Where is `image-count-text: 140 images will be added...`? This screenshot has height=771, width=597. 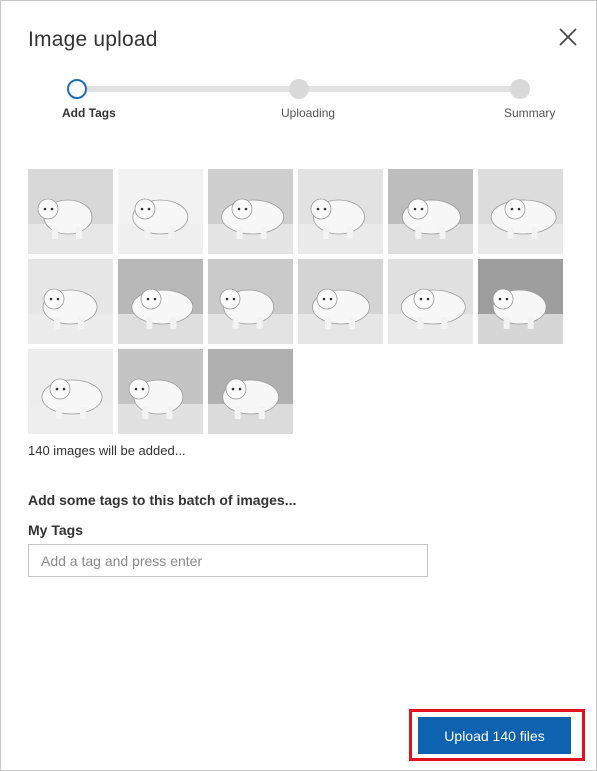 image-count-text: 140 images will be added... is located at coordinates (107, 450).